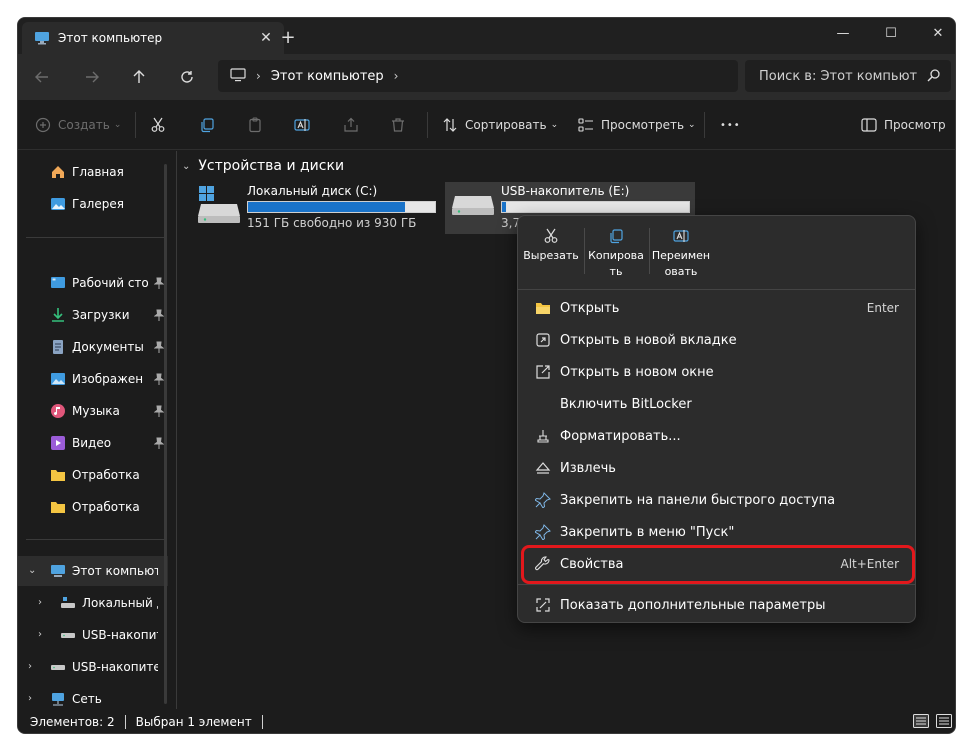  I want to click on selection-count: Выбран 1 элемент, so click(193, 722).